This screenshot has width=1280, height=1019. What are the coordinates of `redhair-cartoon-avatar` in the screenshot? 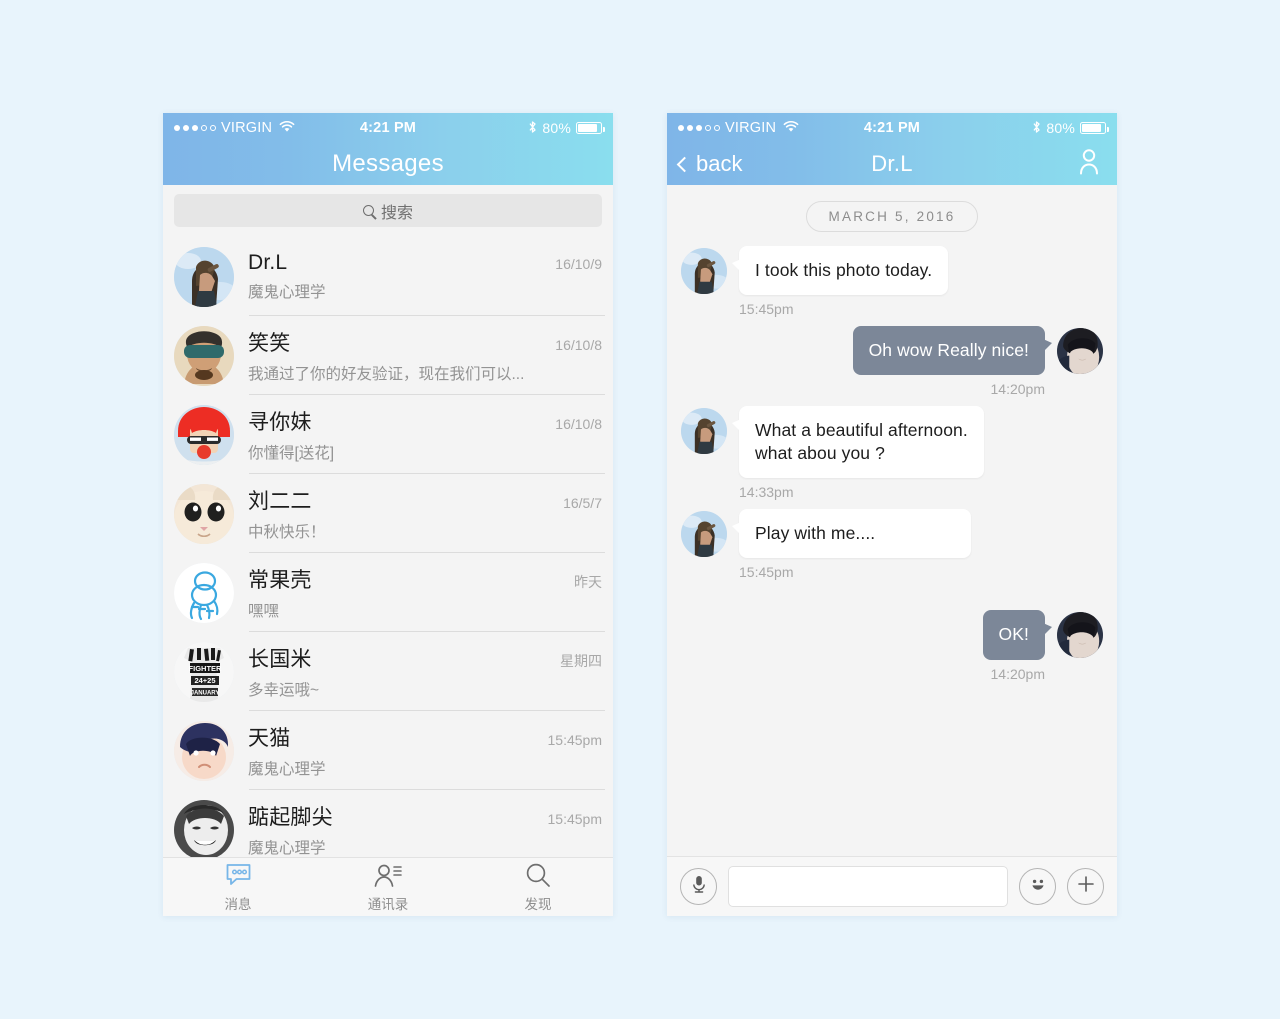 It's located at (204, 434).